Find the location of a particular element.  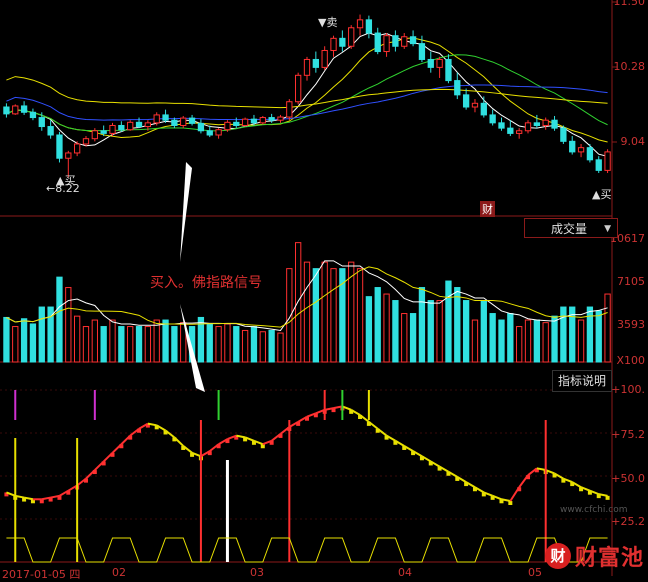

finance-event-marker: 财 is located at coordinates (487, 209).